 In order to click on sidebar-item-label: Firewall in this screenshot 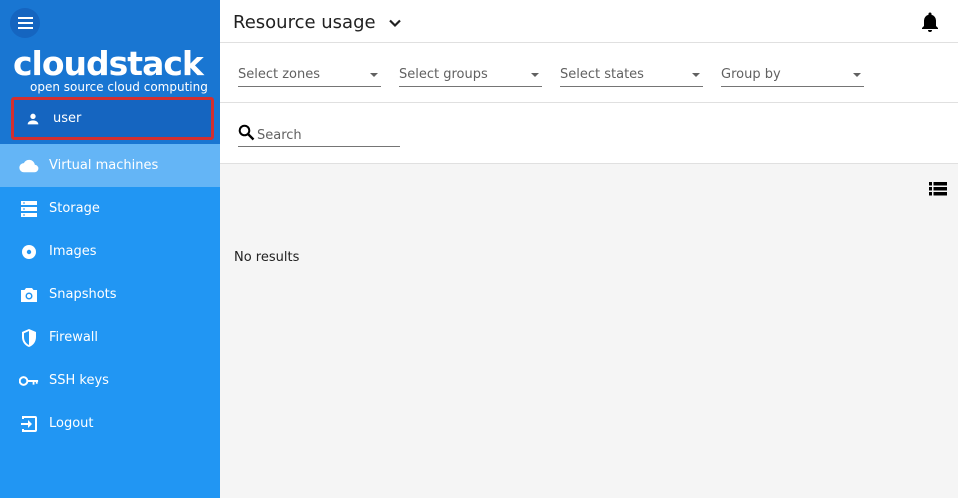, I will do `click(74, 337)`.